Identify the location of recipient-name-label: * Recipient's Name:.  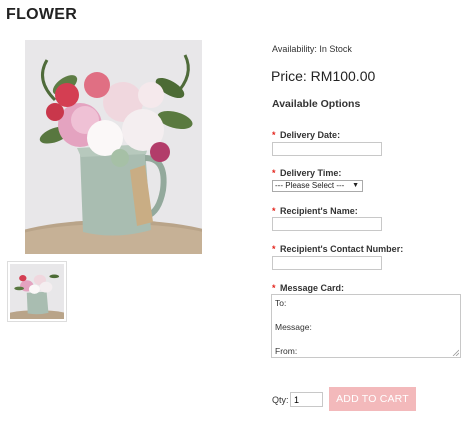
(315, 211).